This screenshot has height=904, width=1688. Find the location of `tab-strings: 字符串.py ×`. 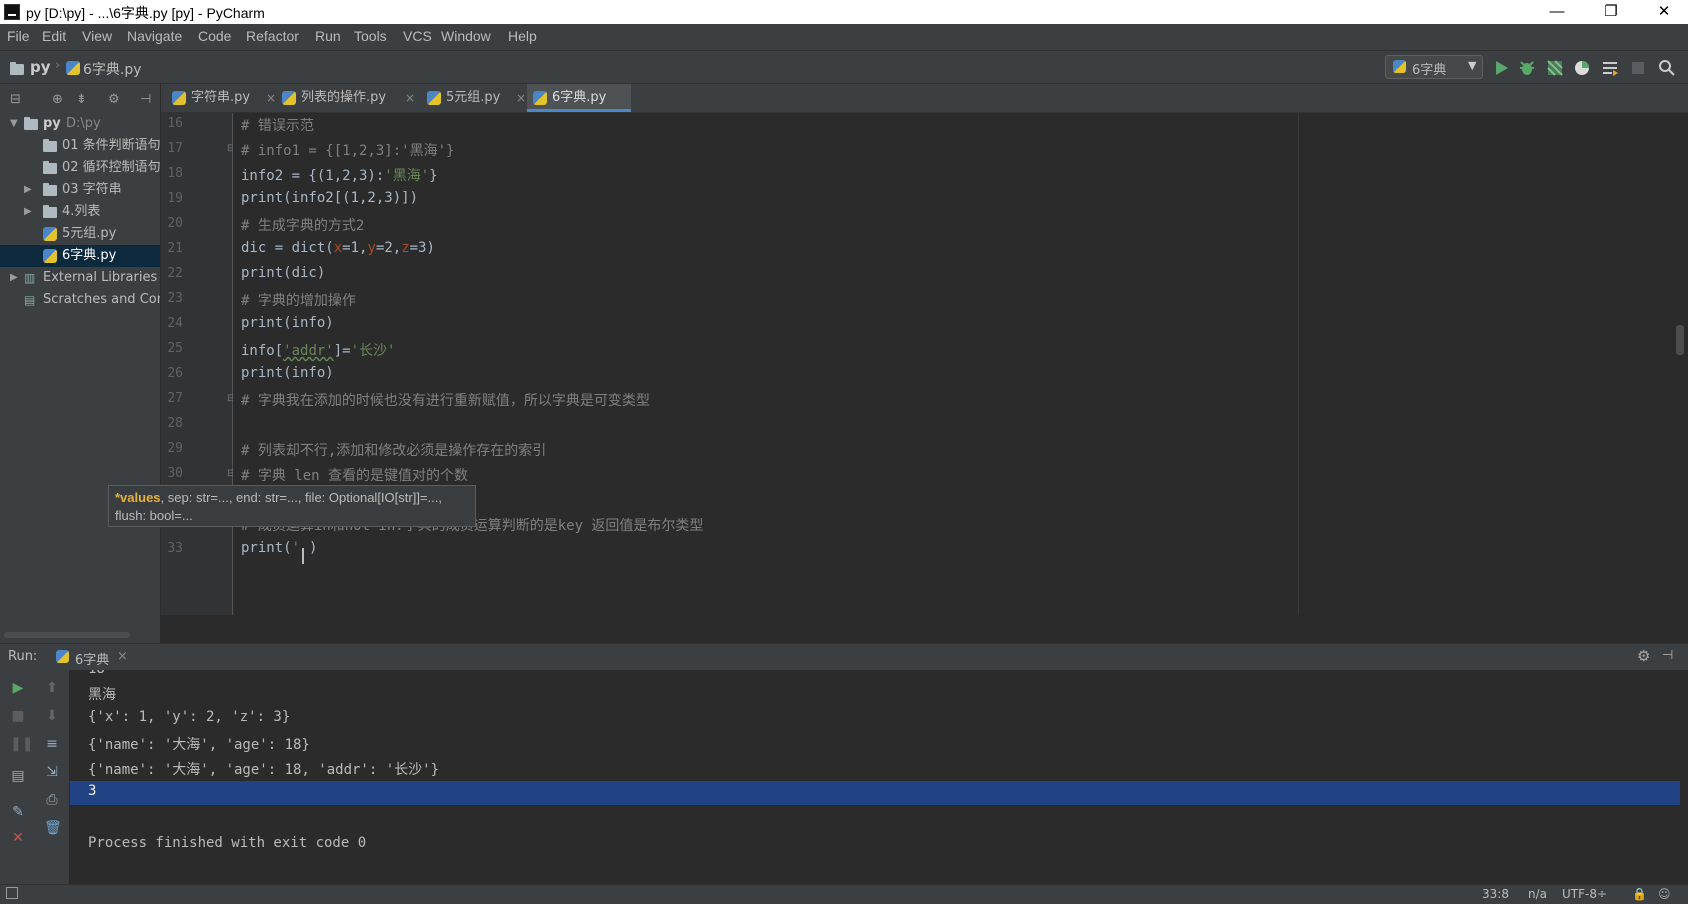

tab-strings: 字符串.py × is located at coordinates (223, 98).